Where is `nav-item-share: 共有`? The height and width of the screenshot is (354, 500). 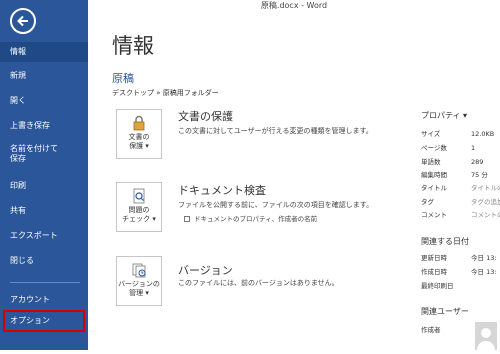
nav-item-share: 共有 is located at coordinates (44, 211).